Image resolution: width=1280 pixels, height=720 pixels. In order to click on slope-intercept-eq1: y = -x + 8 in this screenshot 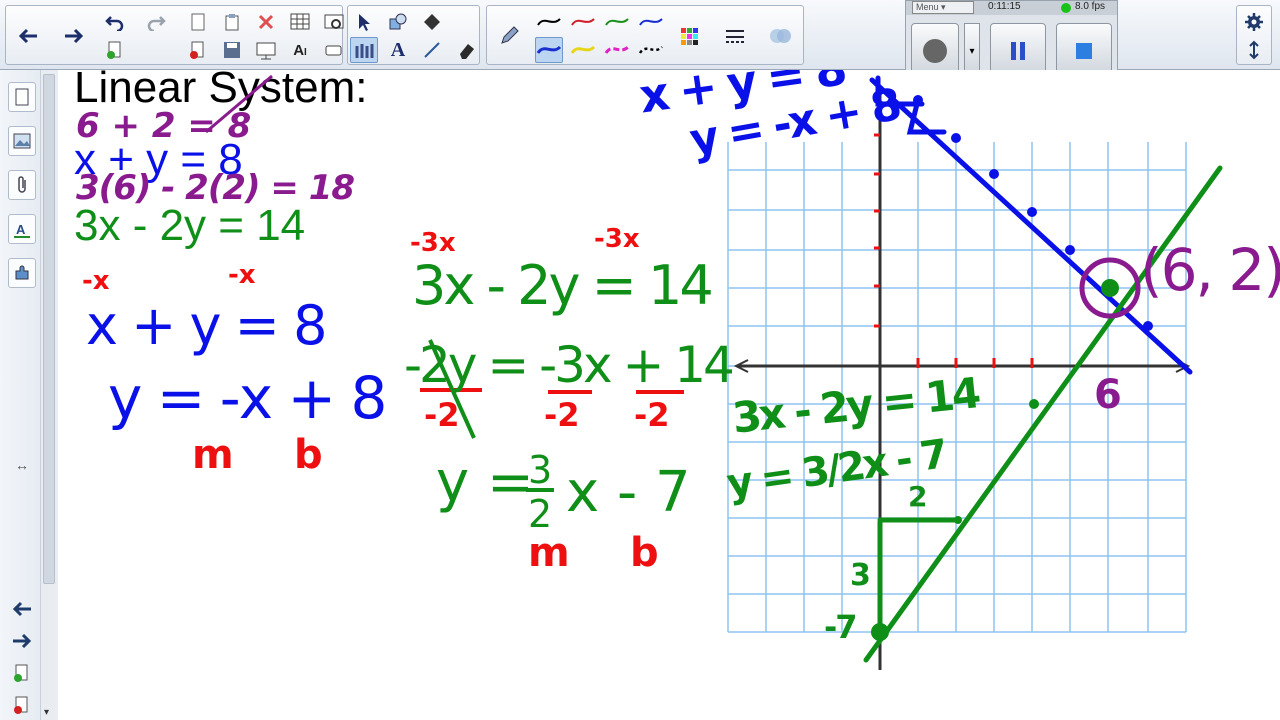, I will do `click(247, 398)`.